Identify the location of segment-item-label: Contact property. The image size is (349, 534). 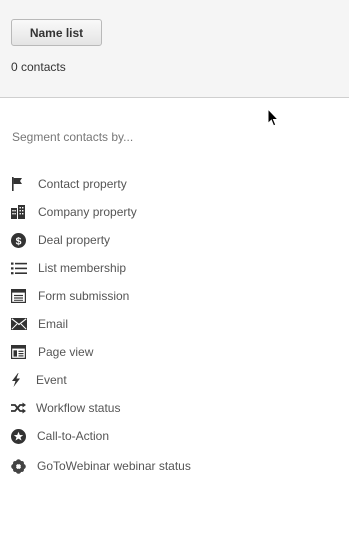
(82, 184).